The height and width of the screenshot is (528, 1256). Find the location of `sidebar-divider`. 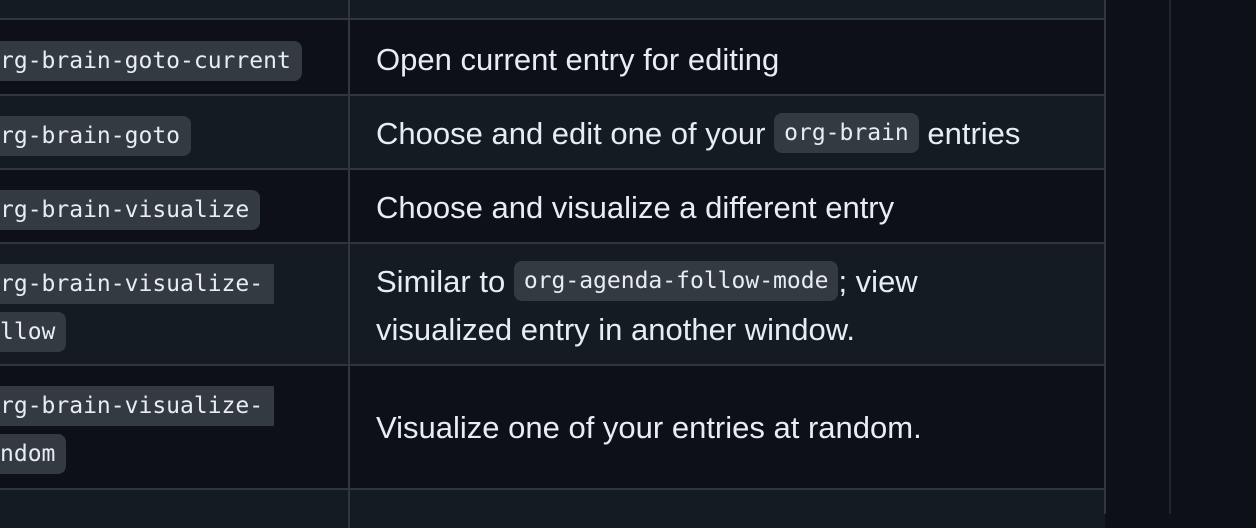

sidebar-divider is located at coordinates (1170, 257).